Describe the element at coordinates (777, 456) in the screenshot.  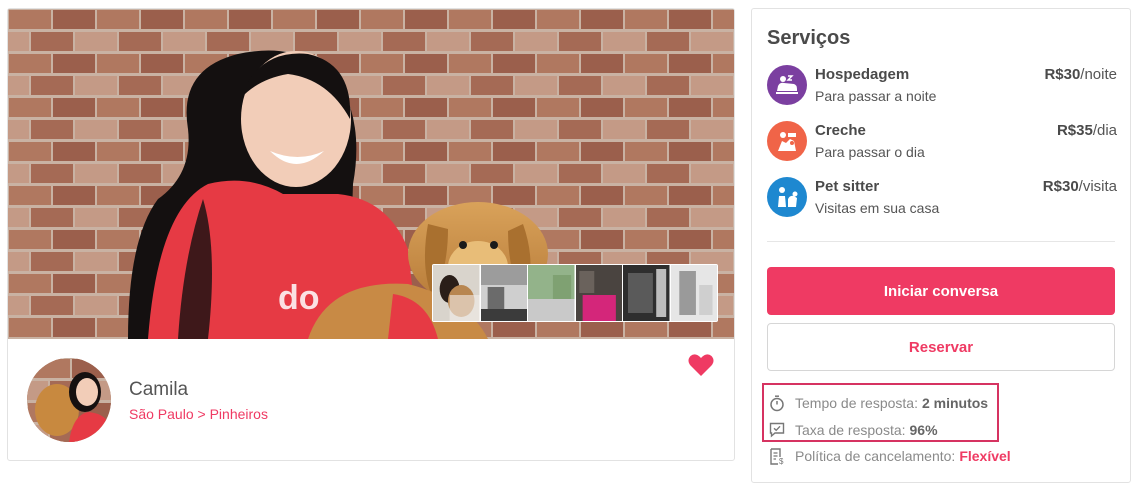
I see `document-icon: $` at that location.